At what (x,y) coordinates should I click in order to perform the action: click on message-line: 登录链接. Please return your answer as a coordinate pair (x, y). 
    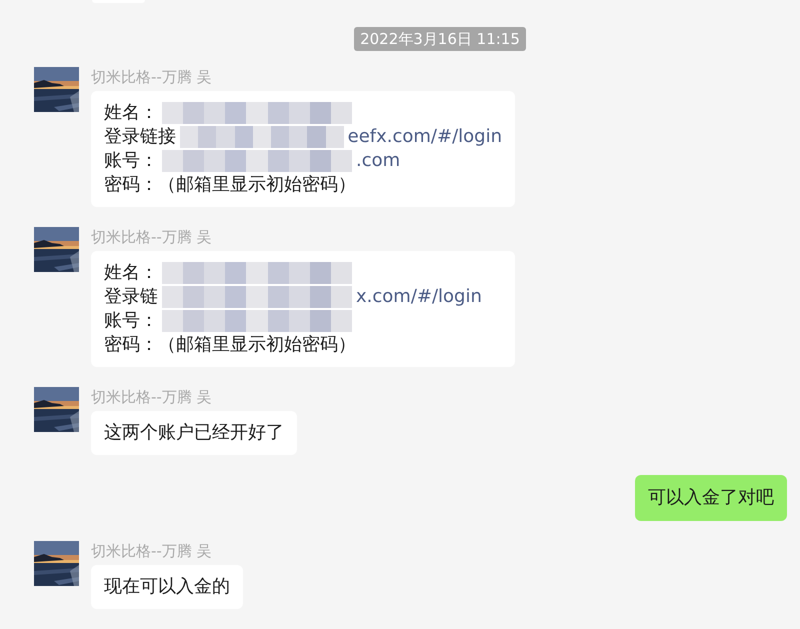
    Looking at the image, I should click on (140, 137).